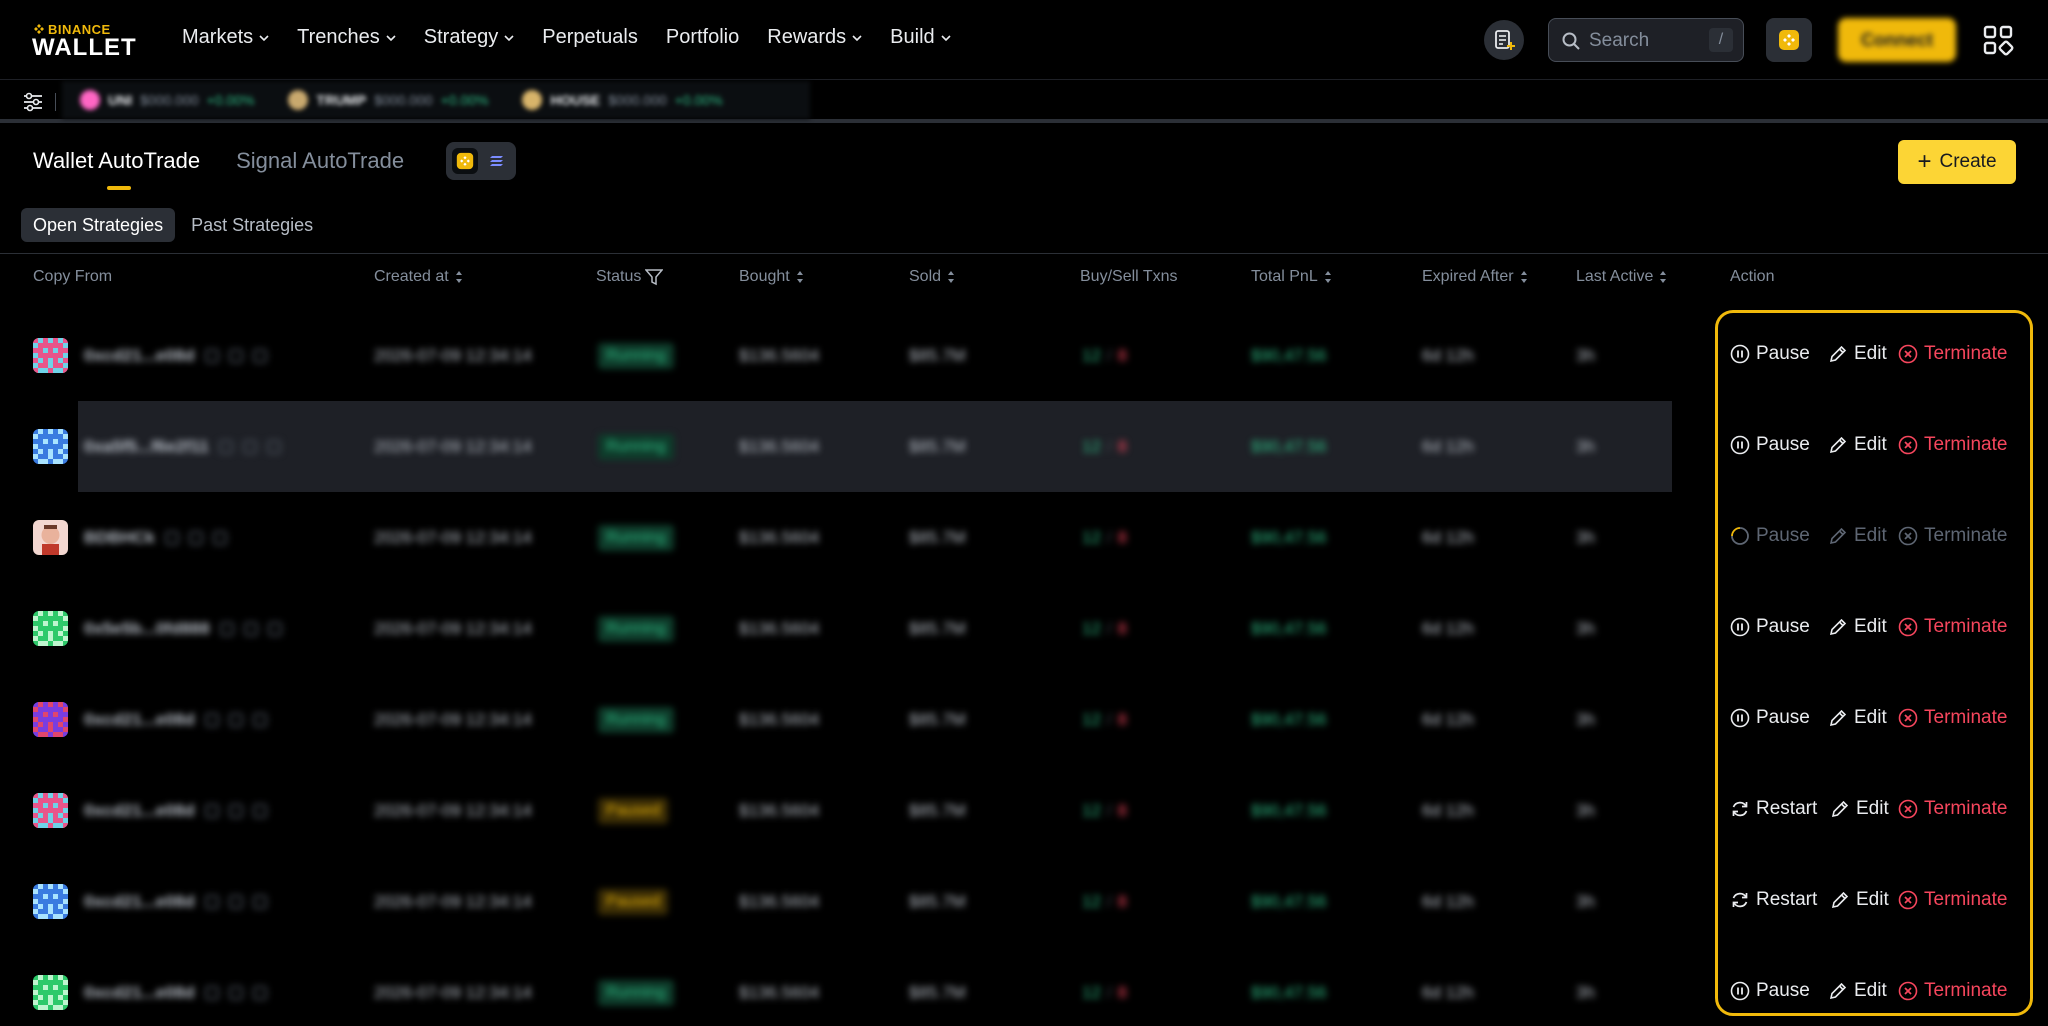  Describe the element at coordinates (346, 37) in the screenshot. I see `nav-item-trenches: Trenches` at that location.